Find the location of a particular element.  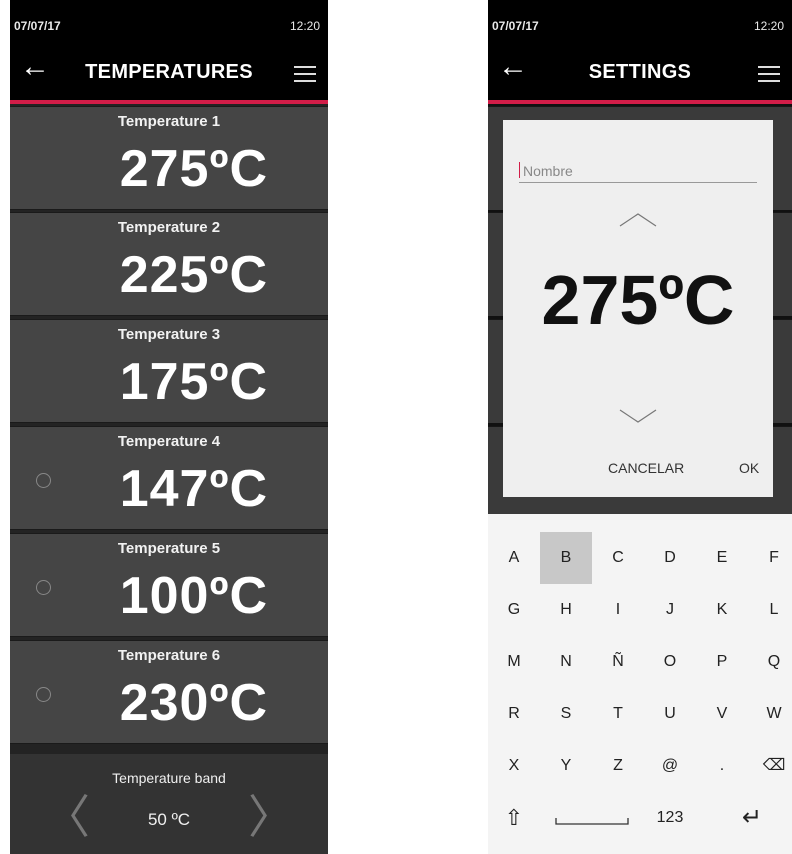

key-v: V is located at coordinates (722, 714).